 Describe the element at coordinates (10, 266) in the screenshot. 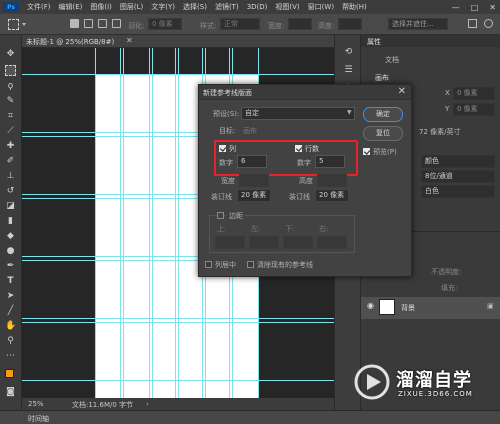

I see `pen-tool-icon: ✒` at that location.